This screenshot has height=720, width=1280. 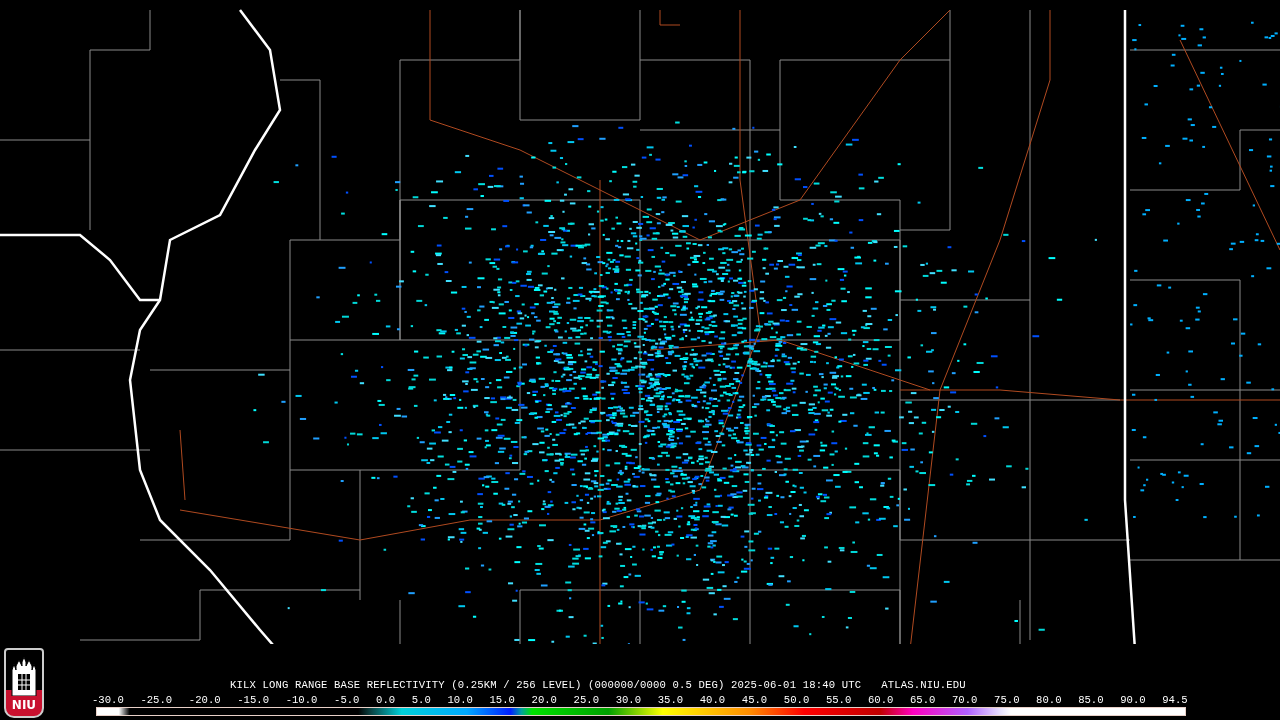 What do you see at coordinates (1175, 700) in the screenshot?
I see `scale-label: 94.5` at bounding box center [1175, 700].